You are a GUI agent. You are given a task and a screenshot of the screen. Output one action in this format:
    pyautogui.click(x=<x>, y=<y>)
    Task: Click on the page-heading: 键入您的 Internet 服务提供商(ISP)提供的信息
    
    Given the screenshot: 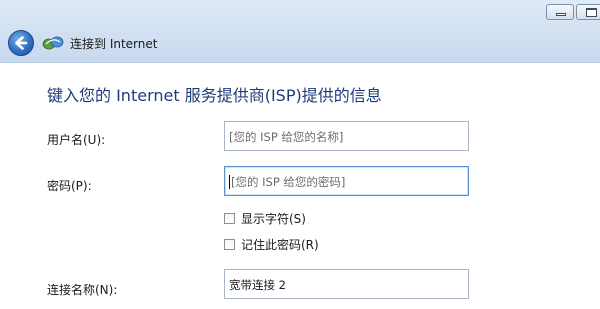 What is the action you would take?
    pyautogui.click(x=214, y=95)
    